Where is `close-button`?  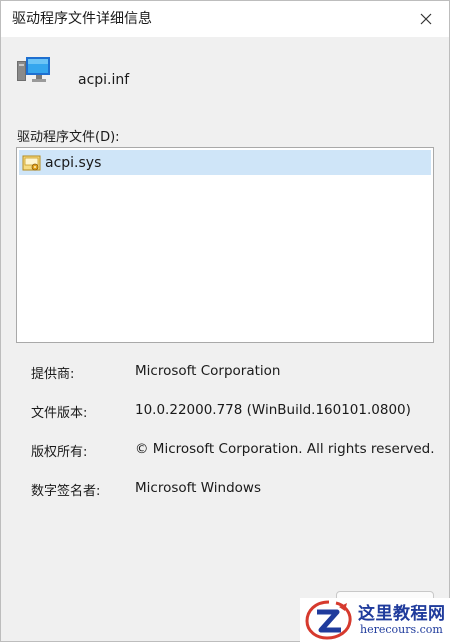
close-button is located at coordinates (426, 19).